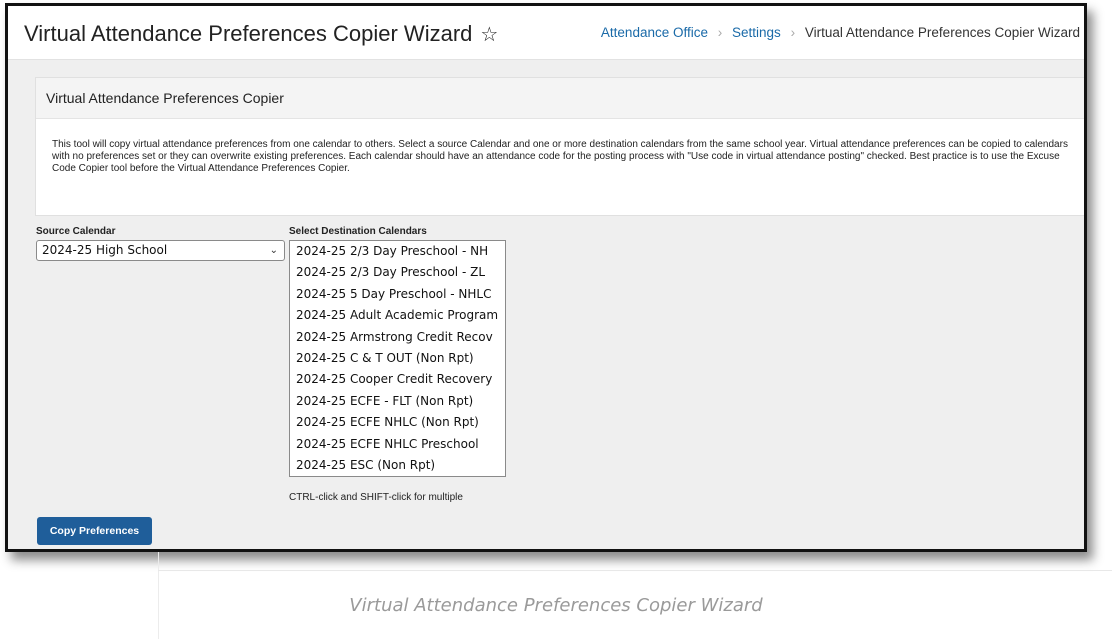 The image size is (1112, 639). What do you see at coordinates (358, 231) in the screenshot?
I see `destination-calendars-label: Select Destination Calendars` at bounding box center [358, 231].